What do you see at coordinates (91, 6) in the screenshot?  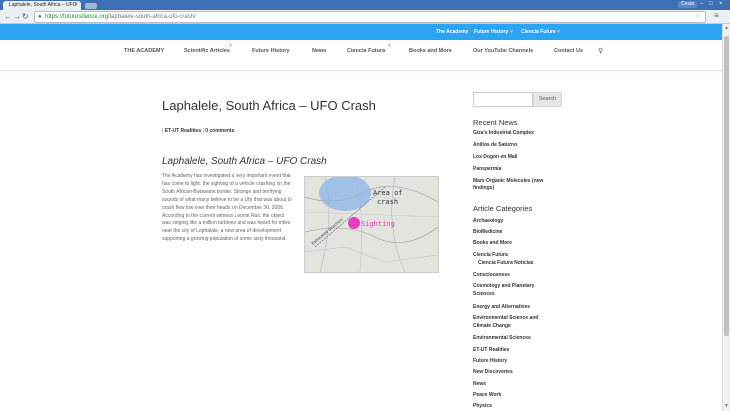 I see `new-tab-button` at bounding box center [91, 6].